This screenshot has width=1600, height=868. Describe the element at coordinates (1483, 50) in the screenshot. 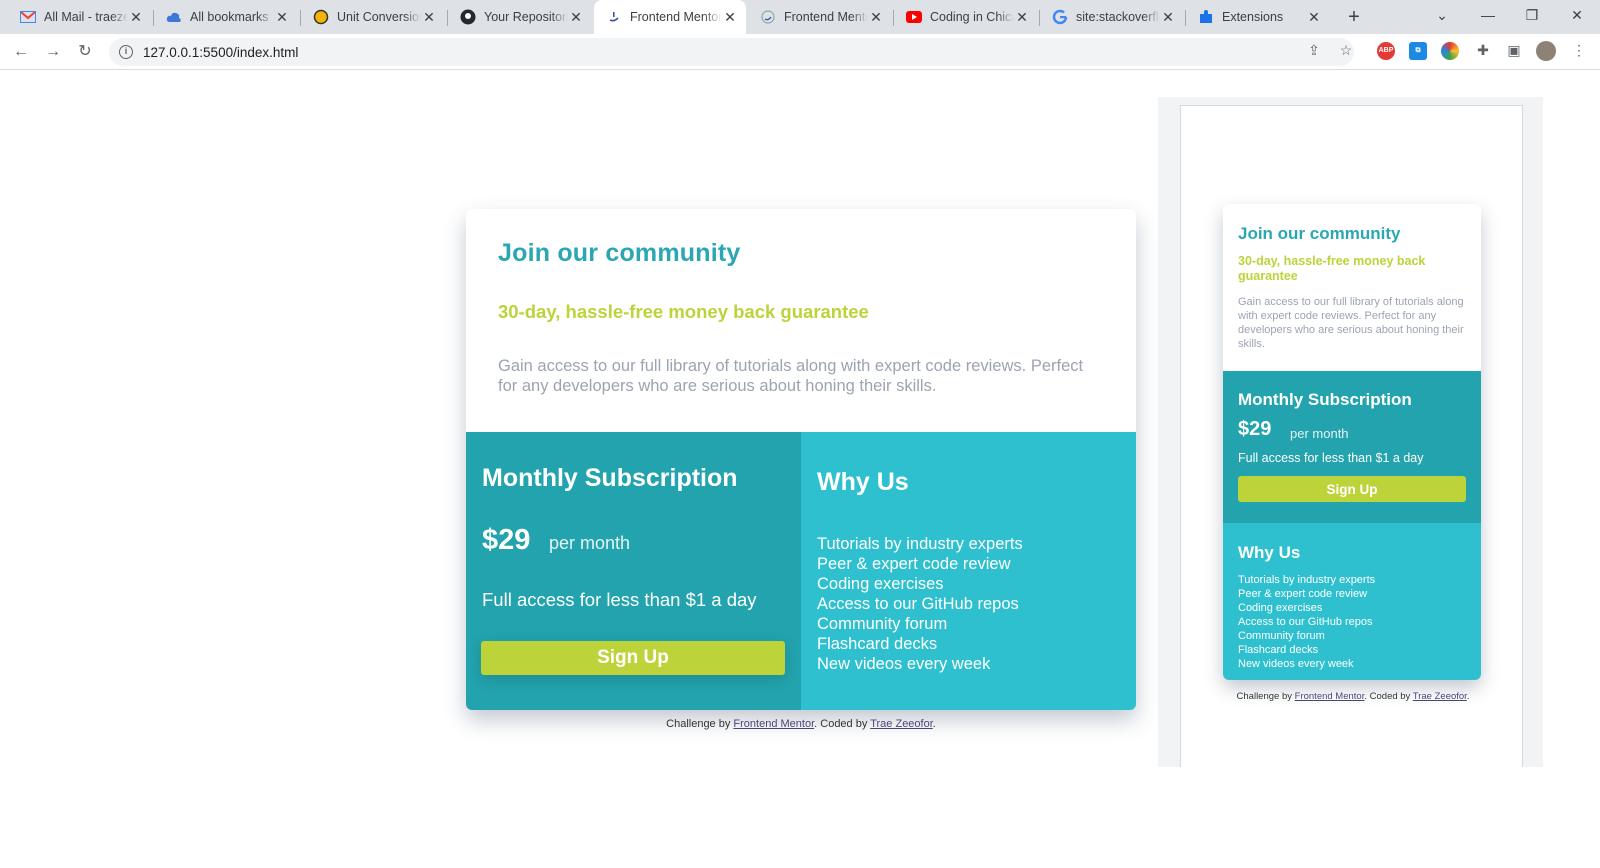

I see `extensions-puzzle-icon: ✚` at that location.